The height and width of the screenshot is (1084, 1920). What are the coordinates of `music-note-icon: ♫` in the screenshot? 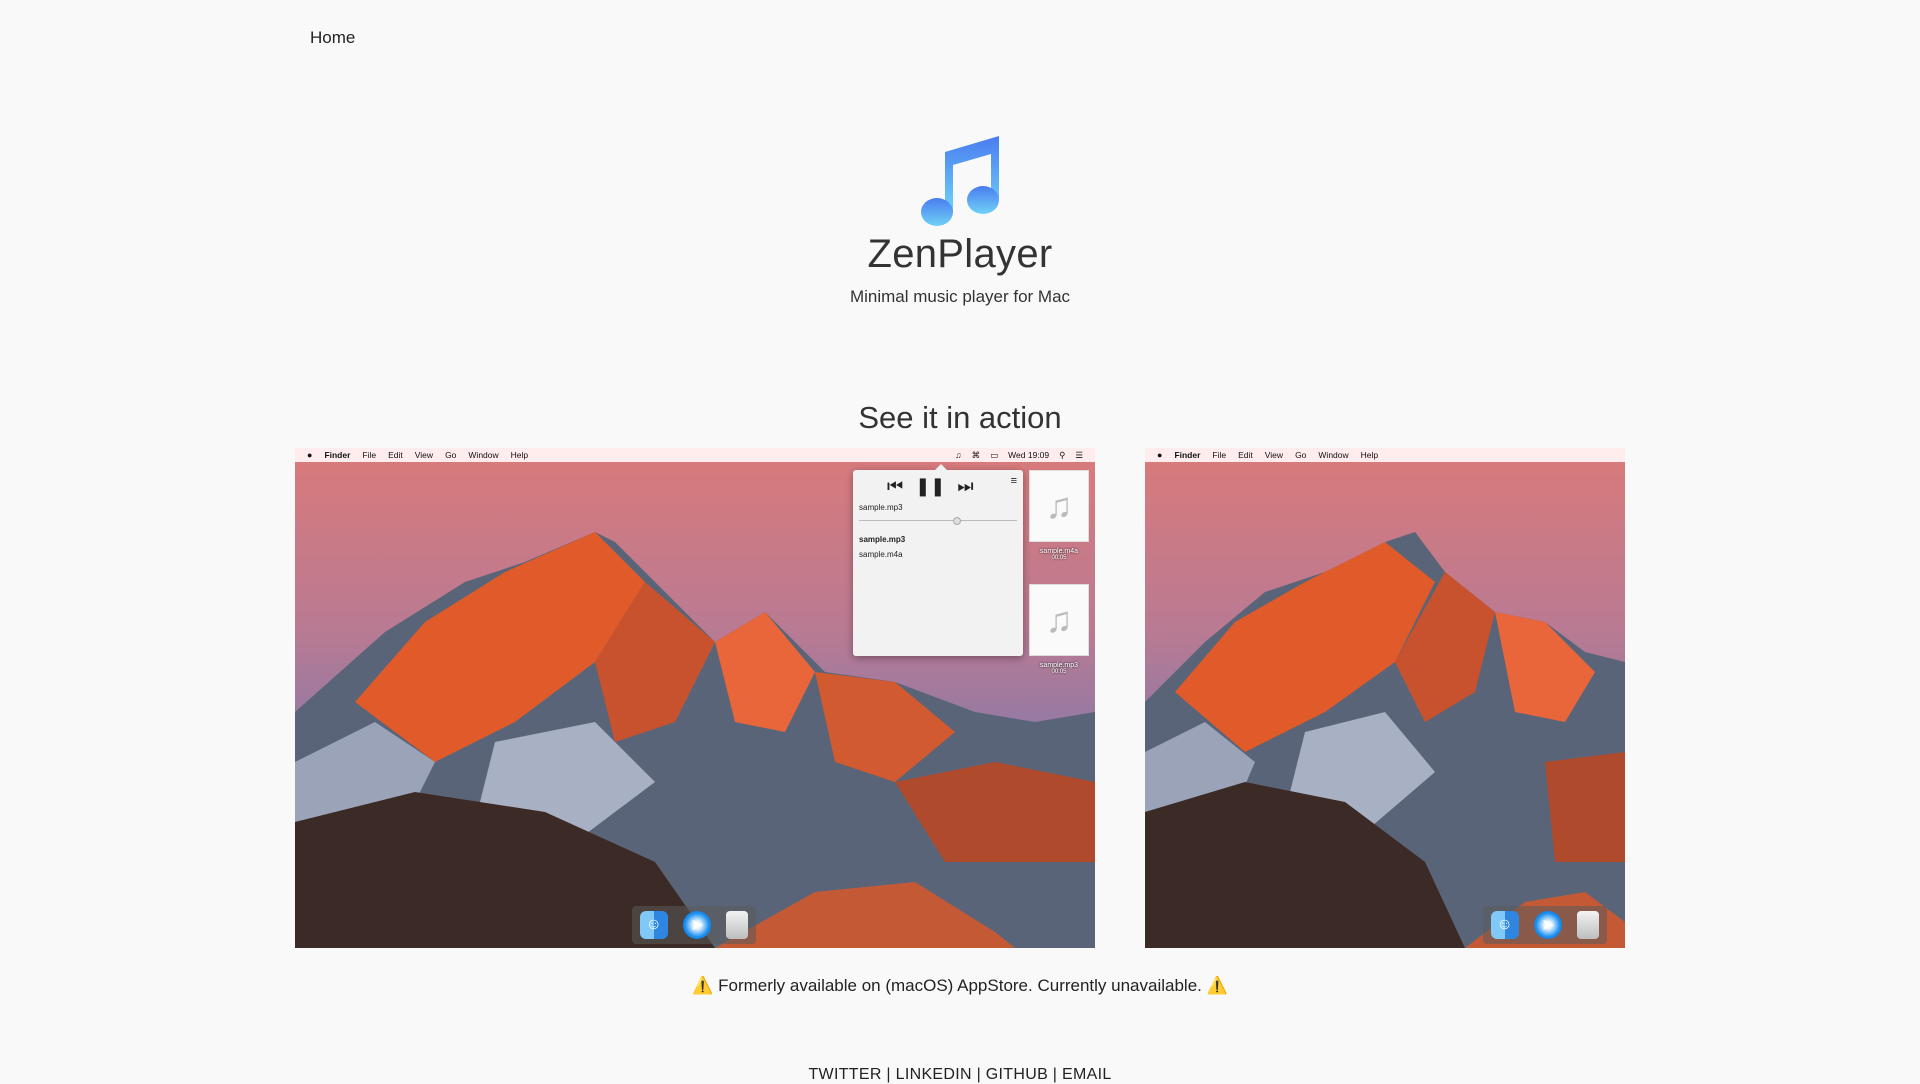 It's located at (958, 455).